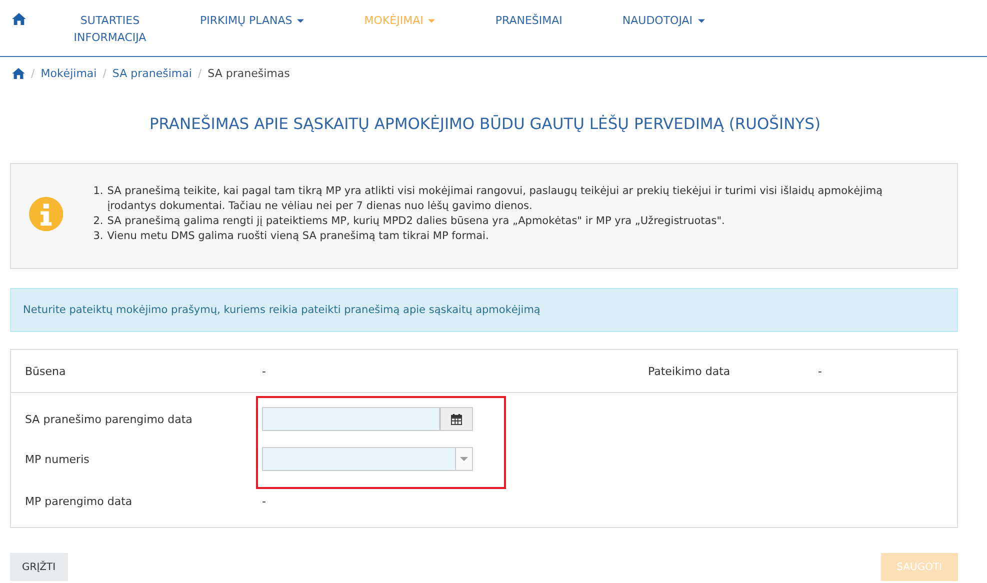 This screenshot has width=987, height=583. Describe the element at coordinates (464, 459) in the screenshot. I see `dropdown-arrow-icon` at that location.